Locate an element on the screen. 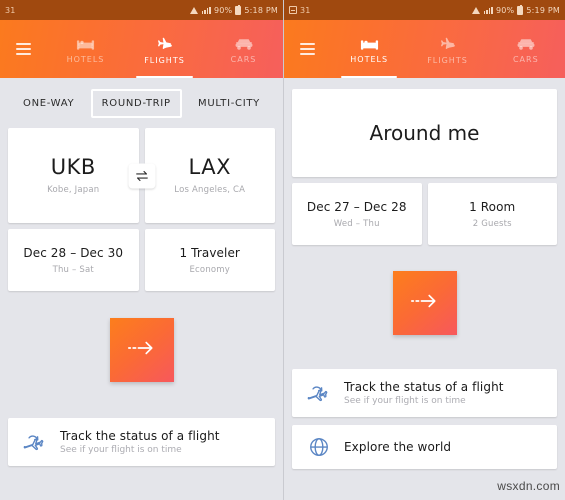 Image resolution: width=565 pixels, height=500 pixels. left-app-header: HOTELS FLIGHTS CARS is located at coordinates (141, 49).